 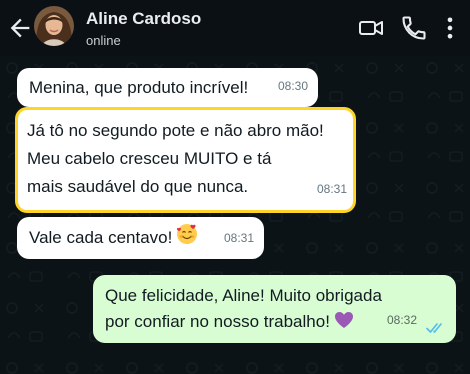 I want to click on message-text: por confiar no nosso trabalho!, so click(x=217, y=321).